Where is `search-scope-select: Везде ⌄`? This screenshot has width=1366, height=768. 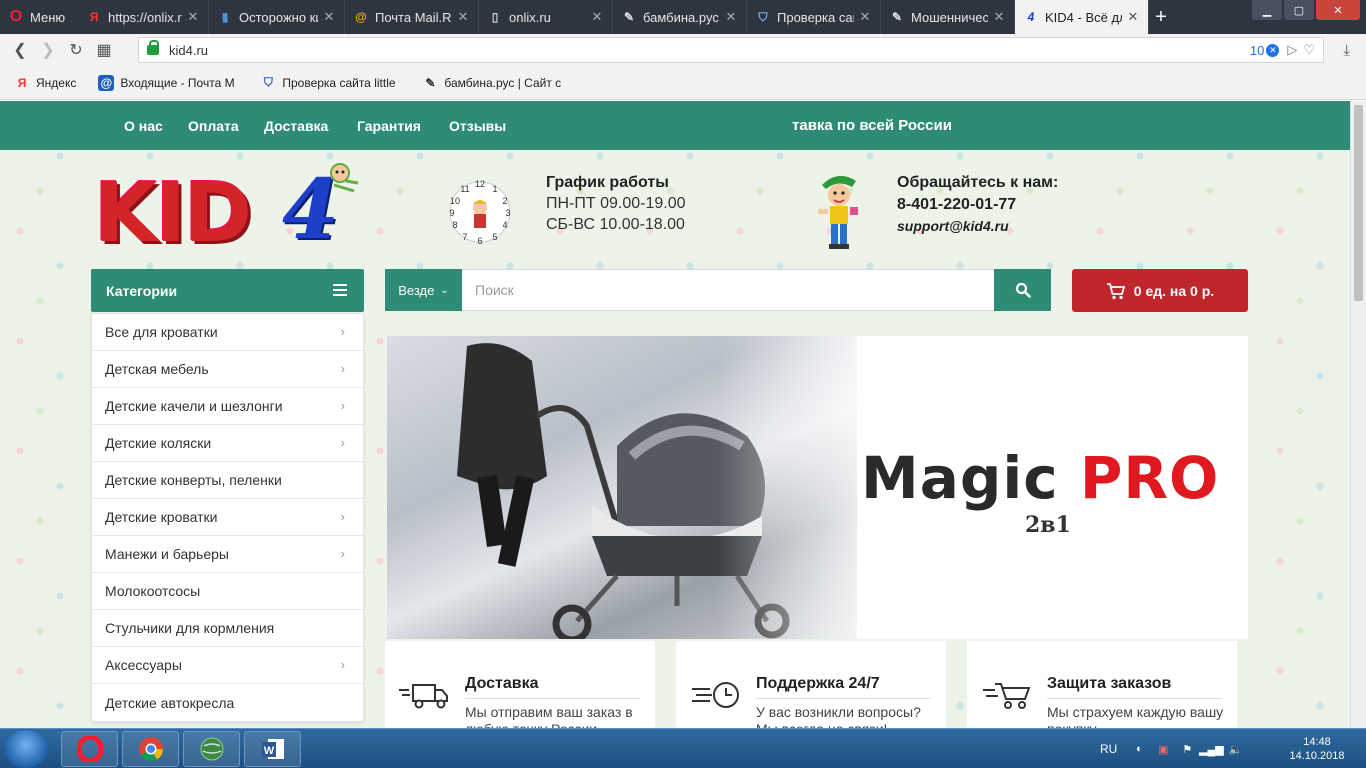
search-scope-select: Везде ⌄ is located at coordinates (423, 290).